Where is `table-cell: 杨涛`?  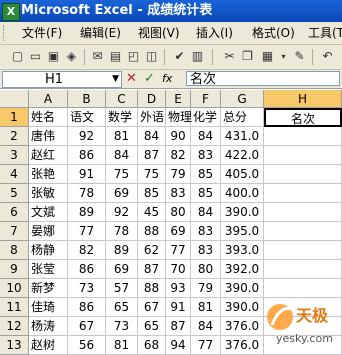
table-cell: 杨涛 is located at coordinates (48, 326).